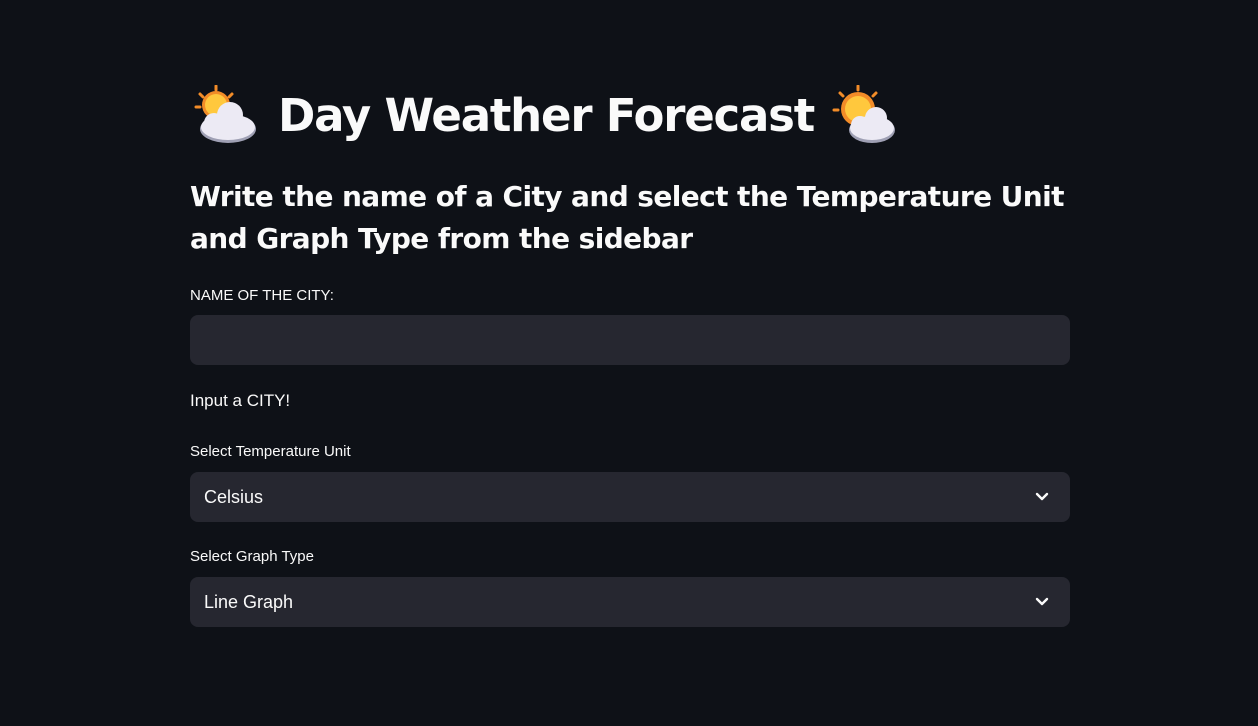 Image resolution: width=1258 pixels, height=726 pixels. I want to click on sun-behind-large-cloud-icon, so click(864, 114).